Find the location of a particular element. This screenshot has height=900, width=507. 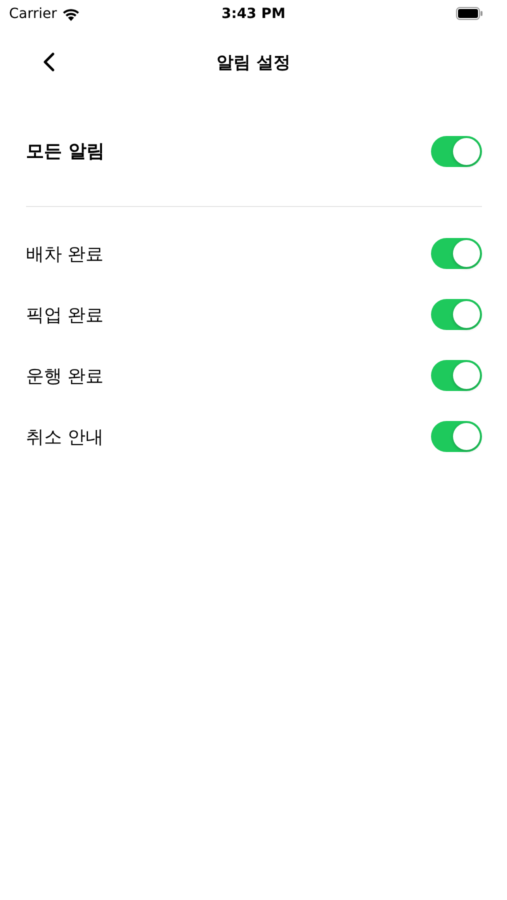

setting-label: 운행 완료 is located at coordinates (65, 376).